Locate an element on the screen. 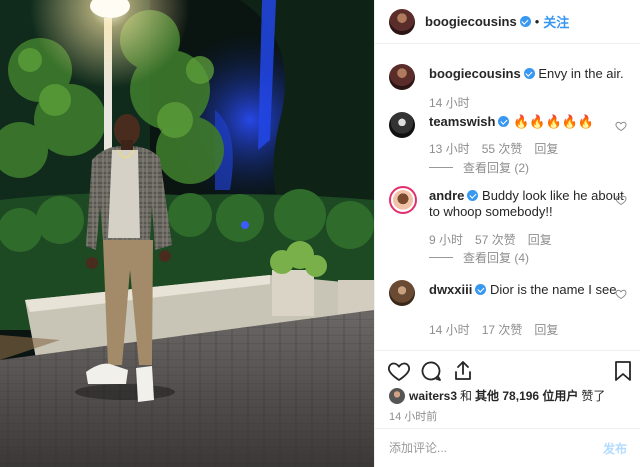 The height and width of the screenshot is (467, 640). comment-text: 🔥🔥🔥🔥🔥 is located at coordinates (554, 121).